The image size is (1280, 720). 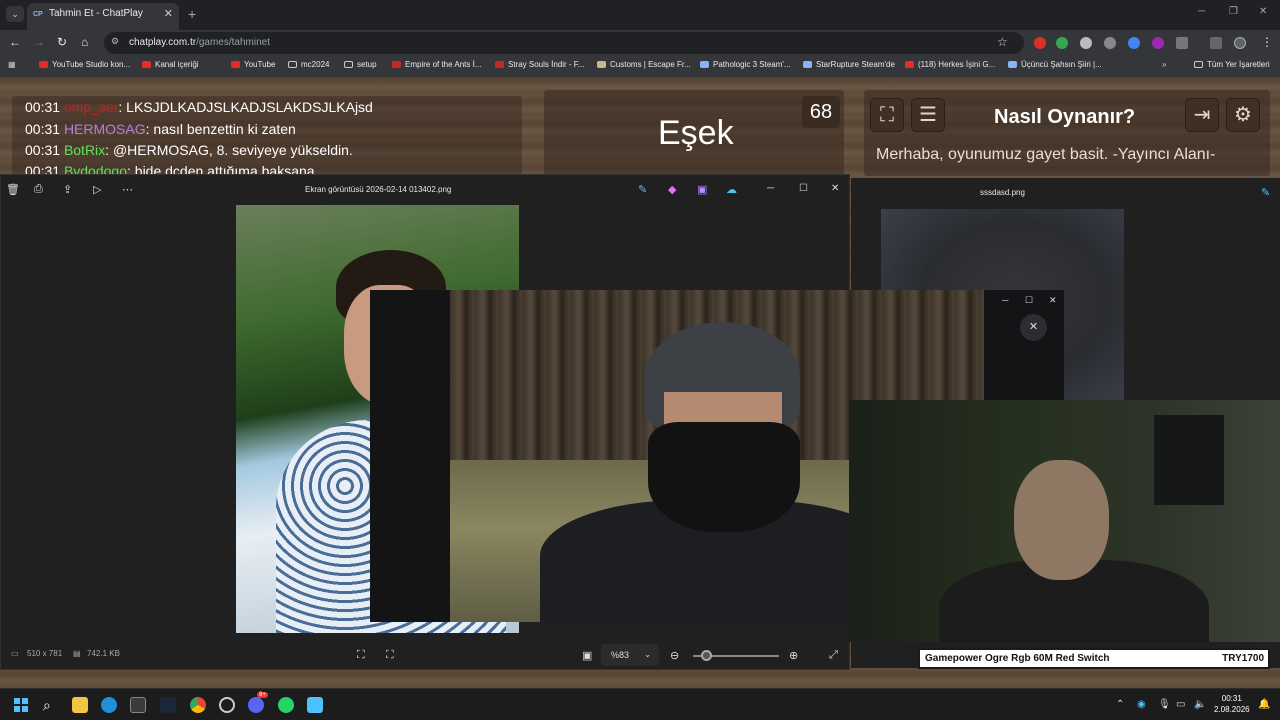 I want to click on reload-icon: ↻, so click(x=62, y=42).